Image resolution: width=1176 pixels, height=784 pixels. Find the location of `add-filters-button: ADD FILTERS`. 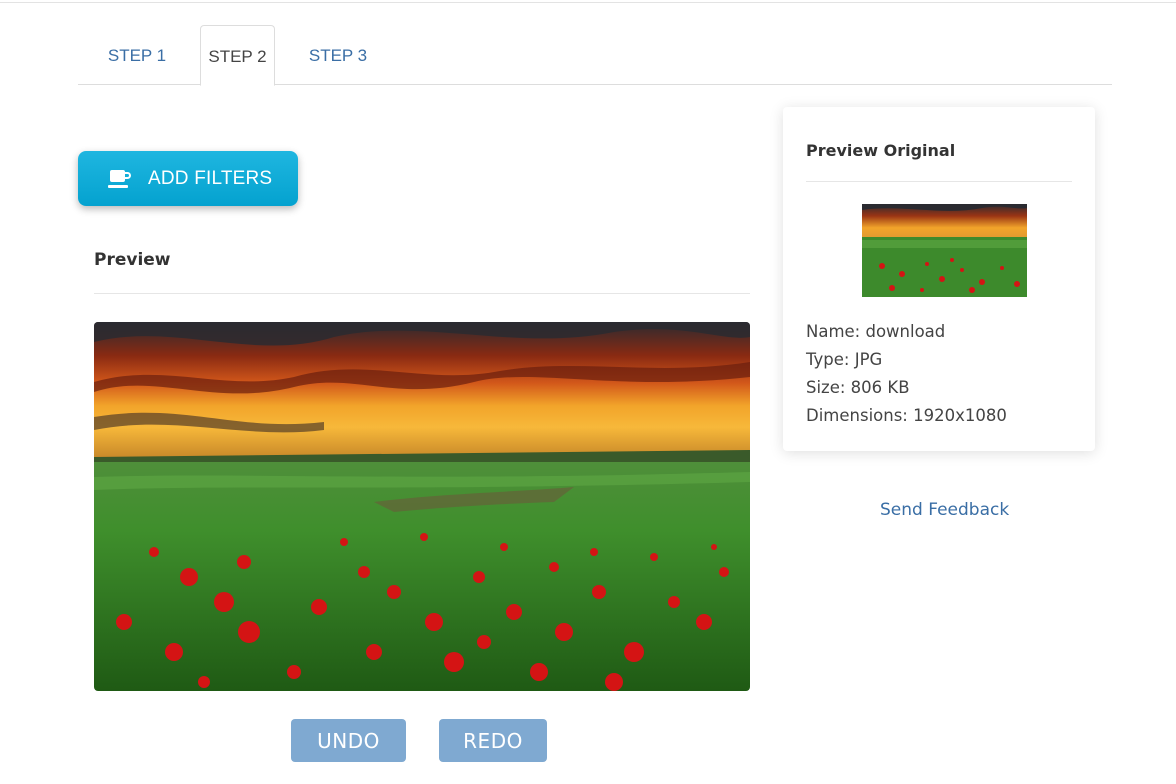

add-filters-button: ADD FILTERS is located at coordinates (188, 178).